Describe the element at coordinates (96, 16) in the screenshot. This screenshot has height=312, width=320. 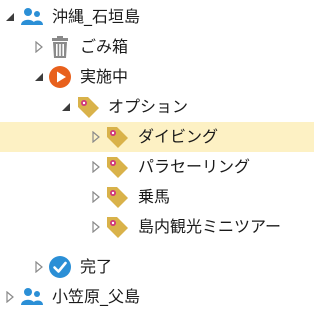
I see `tree-node-label: 沖縄_石垣島` at that location.